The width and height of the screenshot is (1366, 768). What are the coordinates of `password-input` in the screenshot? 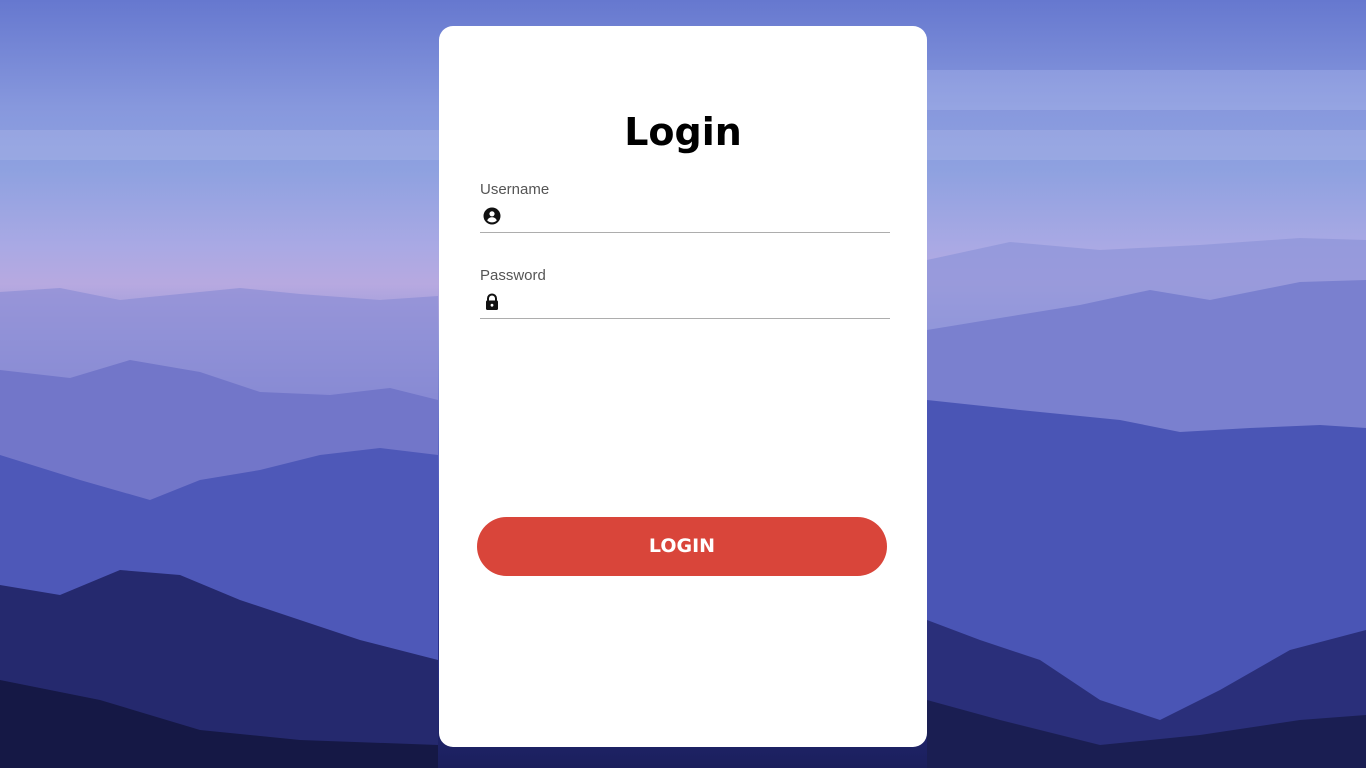 It's located at (697, 302).